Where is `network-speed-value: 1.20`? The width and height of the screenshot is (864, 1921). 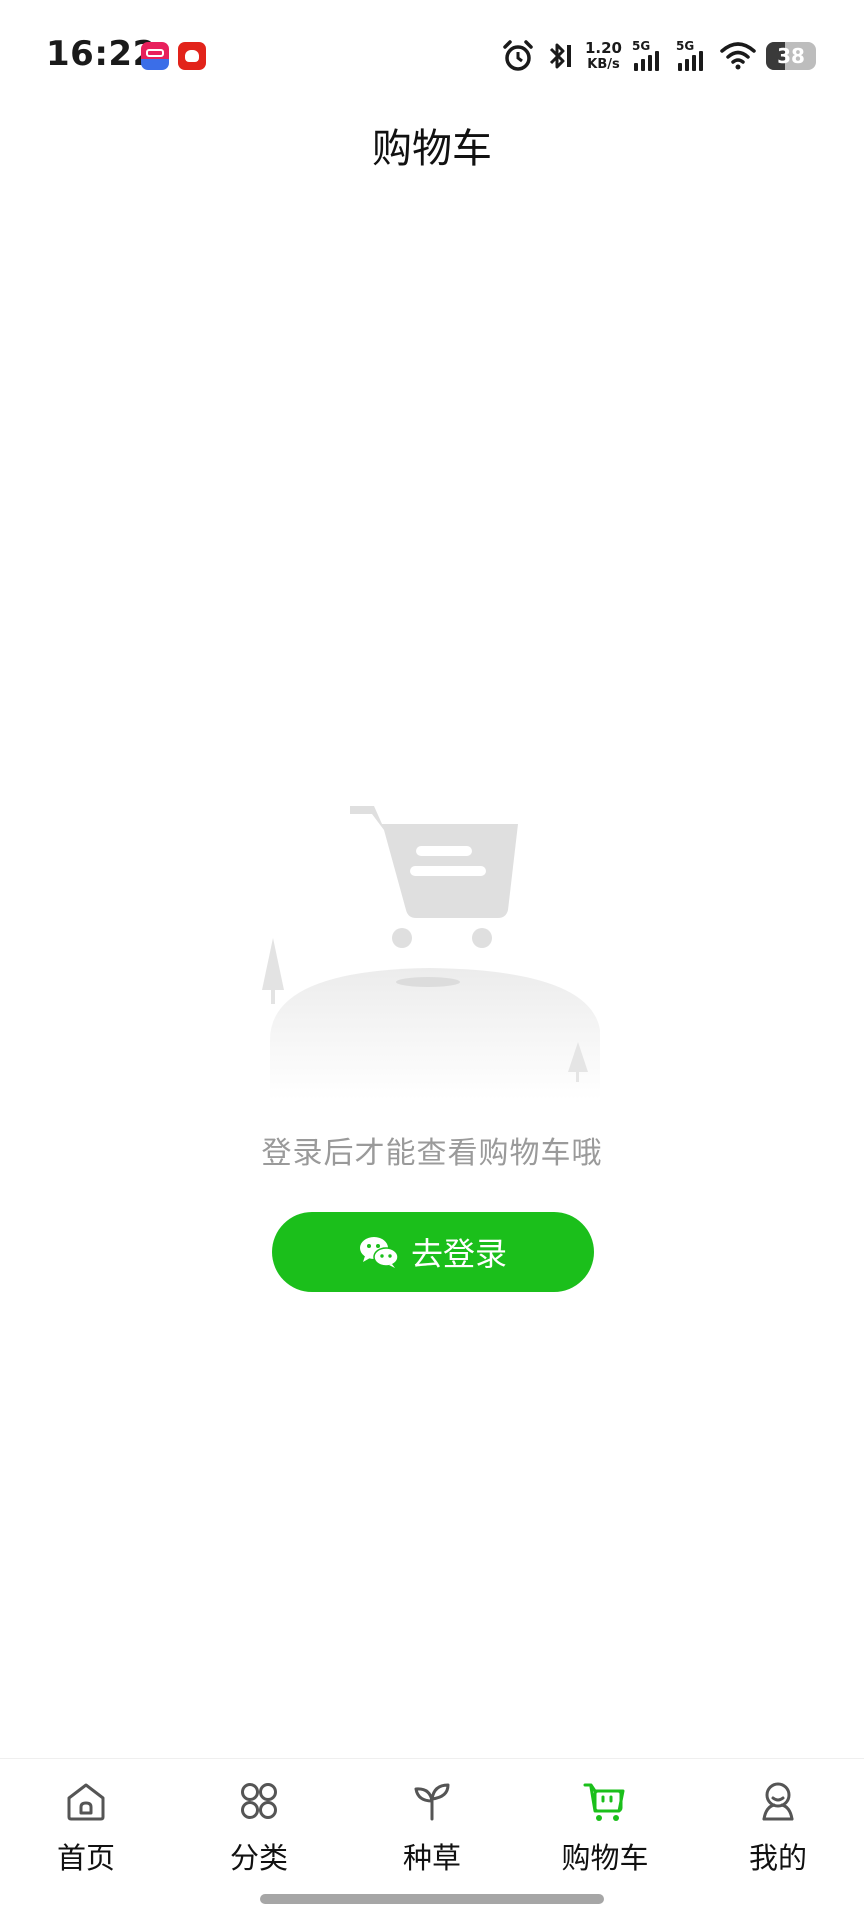 network-speed-value: 1.20 is located at coordinates (603, 48).